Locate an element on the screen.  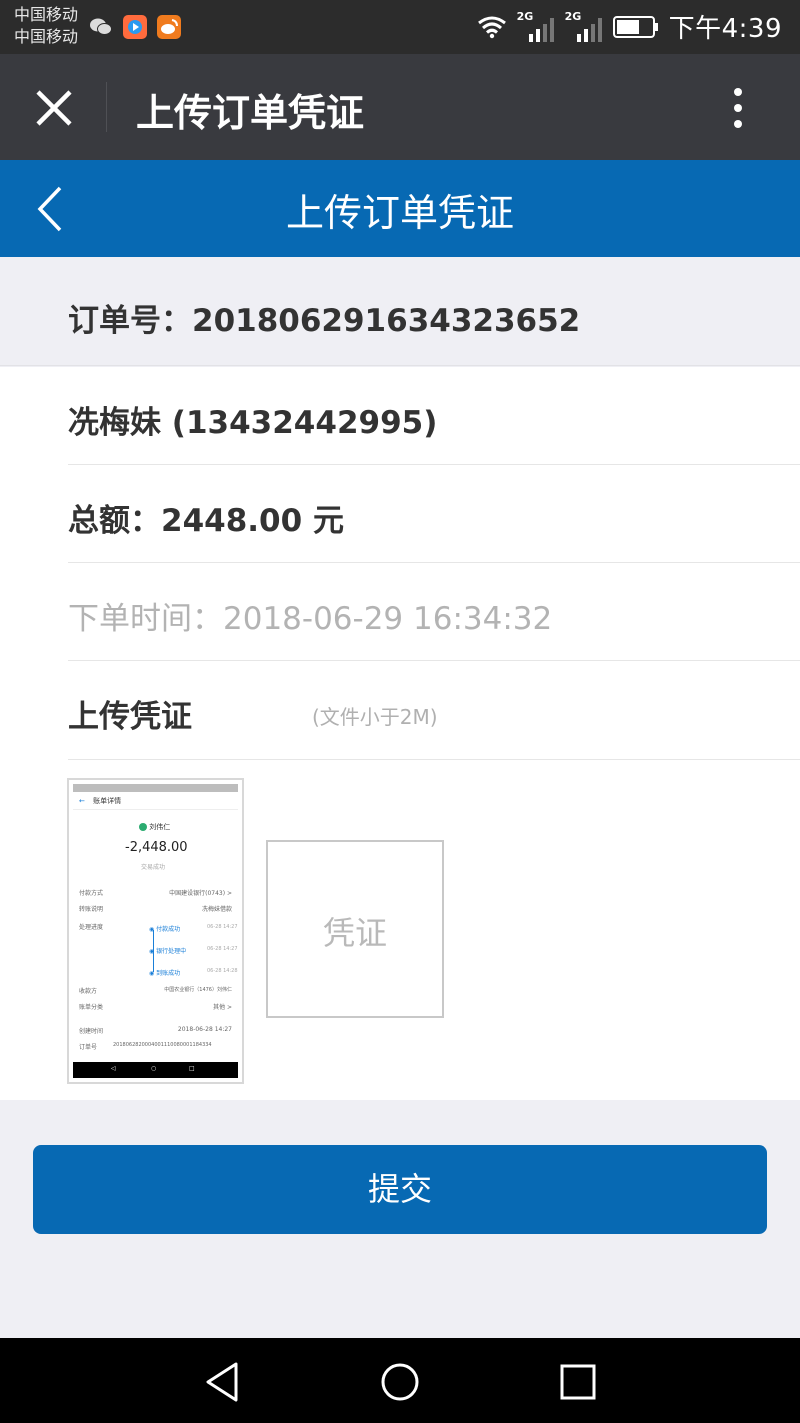
thumb-payee-name: 刘伟仁 is located at coordinates (160, 827).